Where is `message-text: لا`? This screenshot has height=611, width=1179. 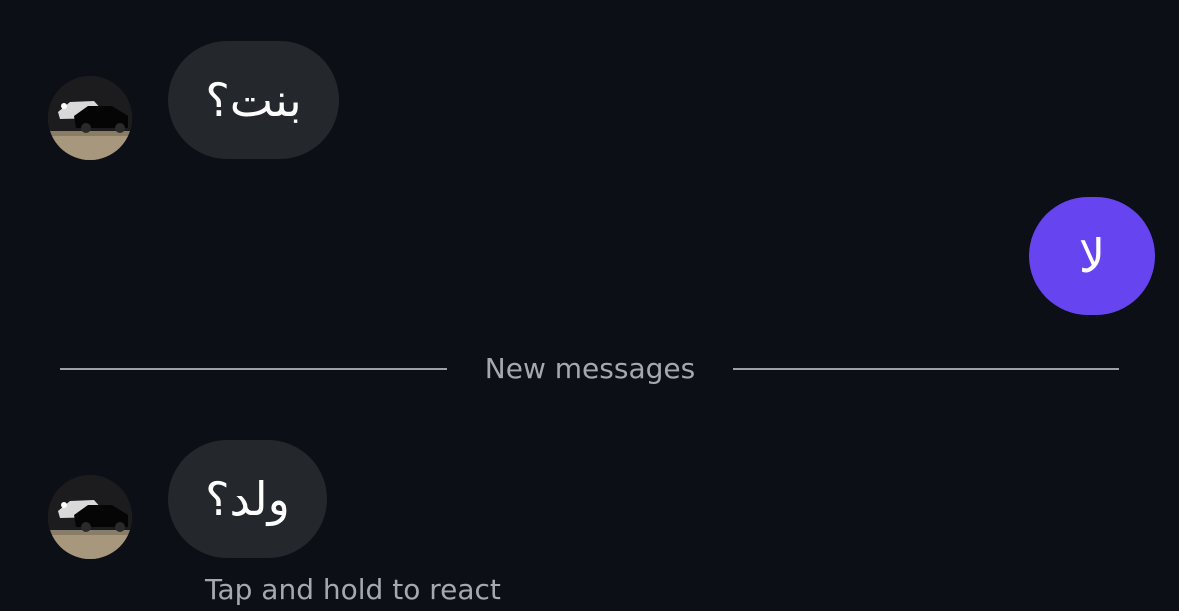
message-text: لا is located at coordinates (1092, 256).